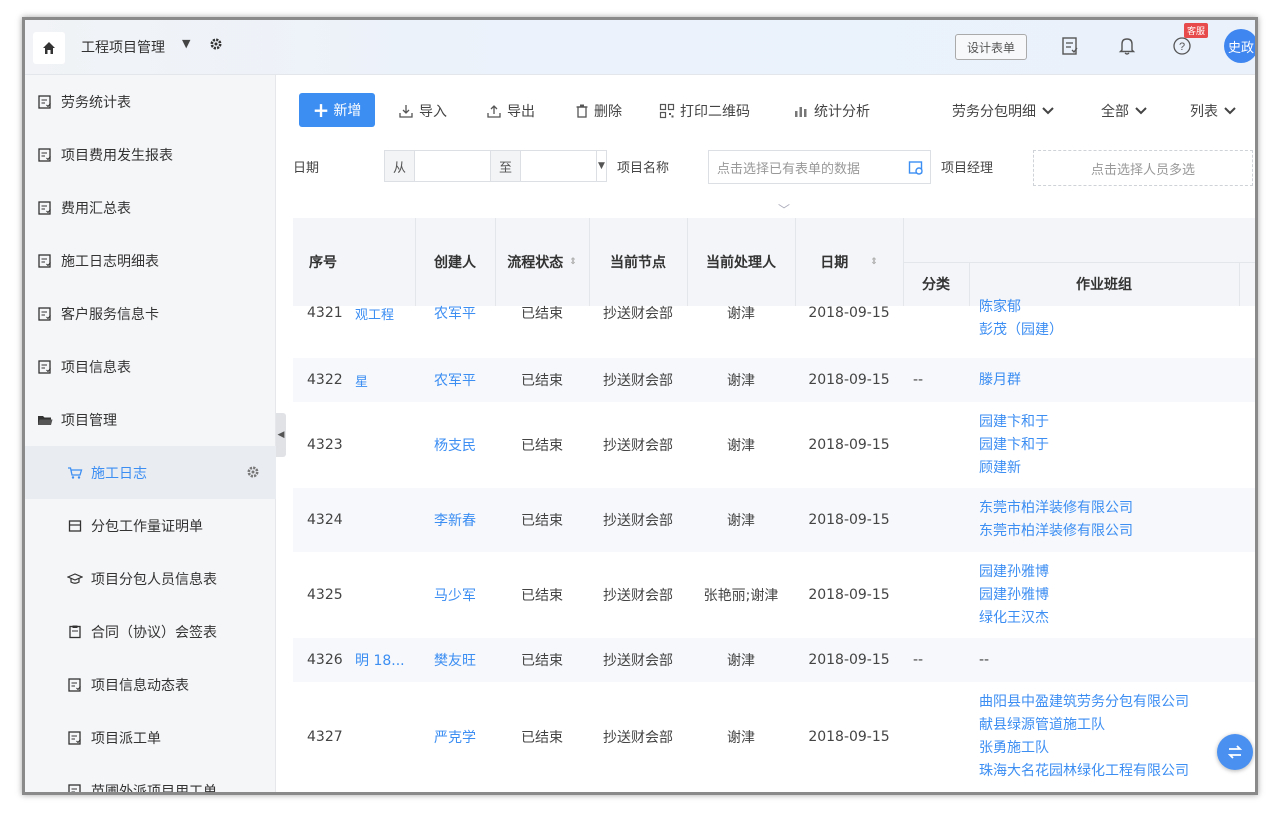 This screenshot has width=1280, height=813. What do you see at coordinates (281, 435) in the screenshot?
I see `sidebar-collapse-handle: ◀` at bounding box center [281, 435].